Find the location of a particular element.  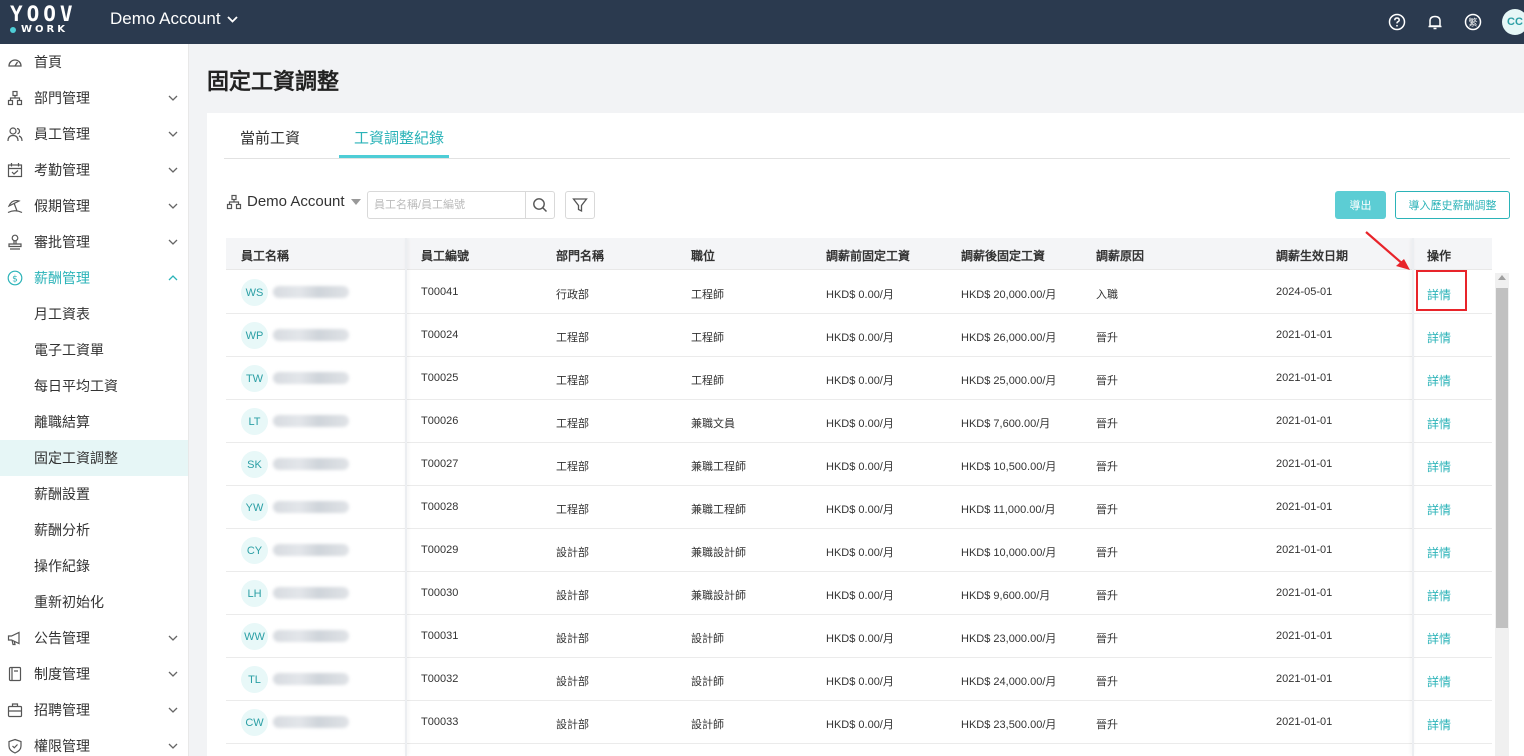

sidebar-subitem-operation-log: 操作紀錄 is located at coordinates (94, 566).